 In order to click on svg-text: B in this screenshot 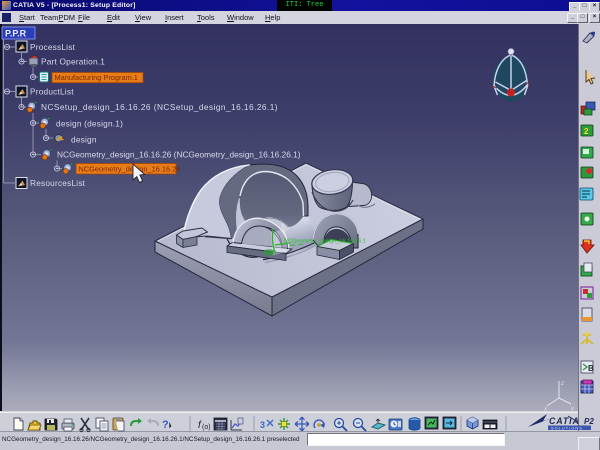, I will do `click(591, 368)`.